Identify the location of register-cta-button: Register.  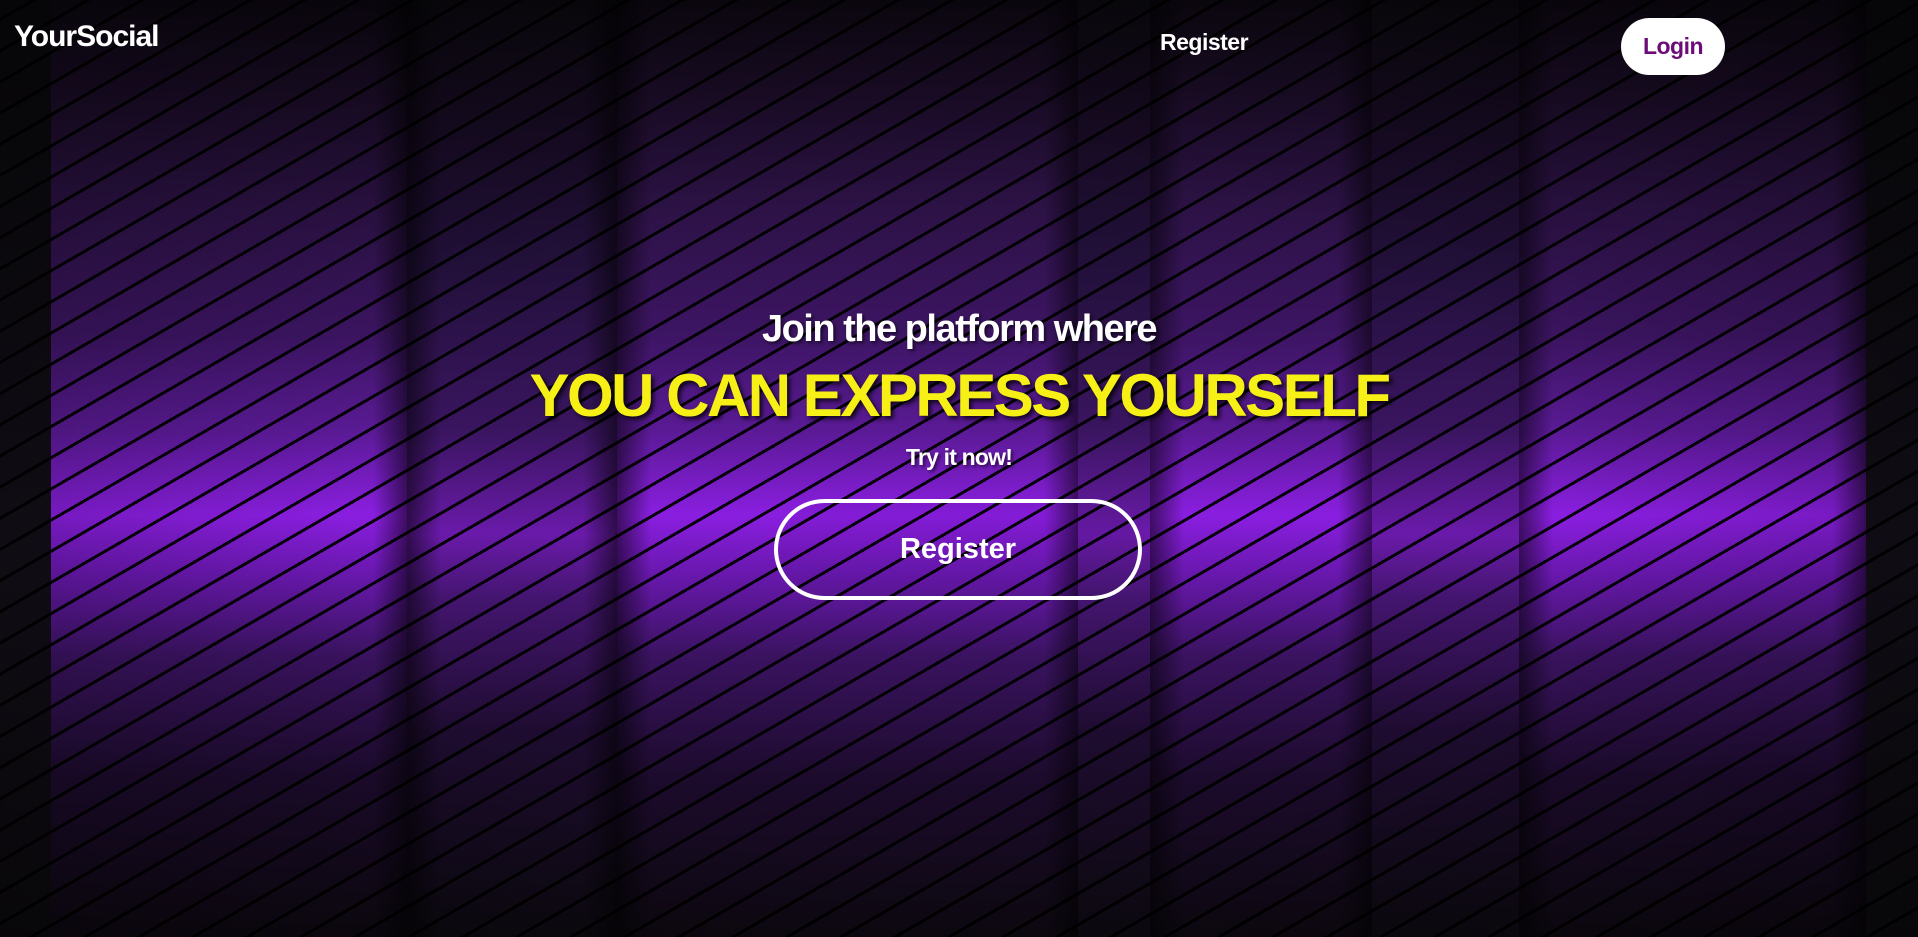
(958, 549).